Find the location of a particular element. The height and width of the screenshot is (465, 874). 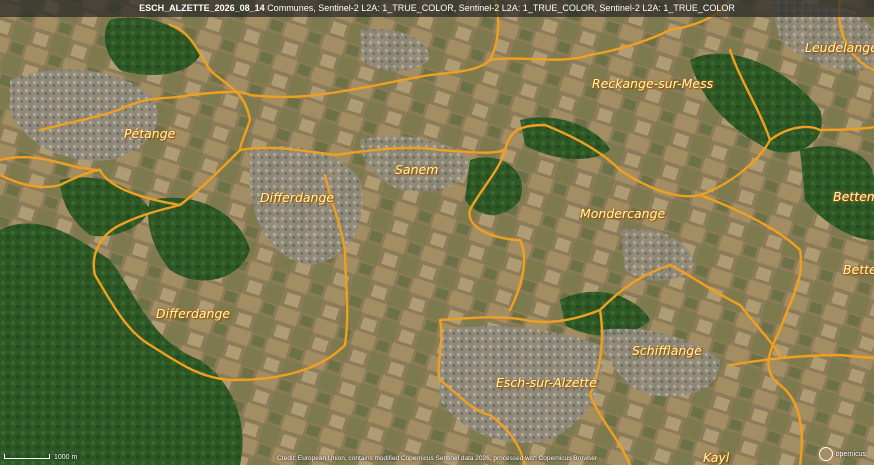

copernicus-logo-text: opernicus is located at coordinates (850, 454).